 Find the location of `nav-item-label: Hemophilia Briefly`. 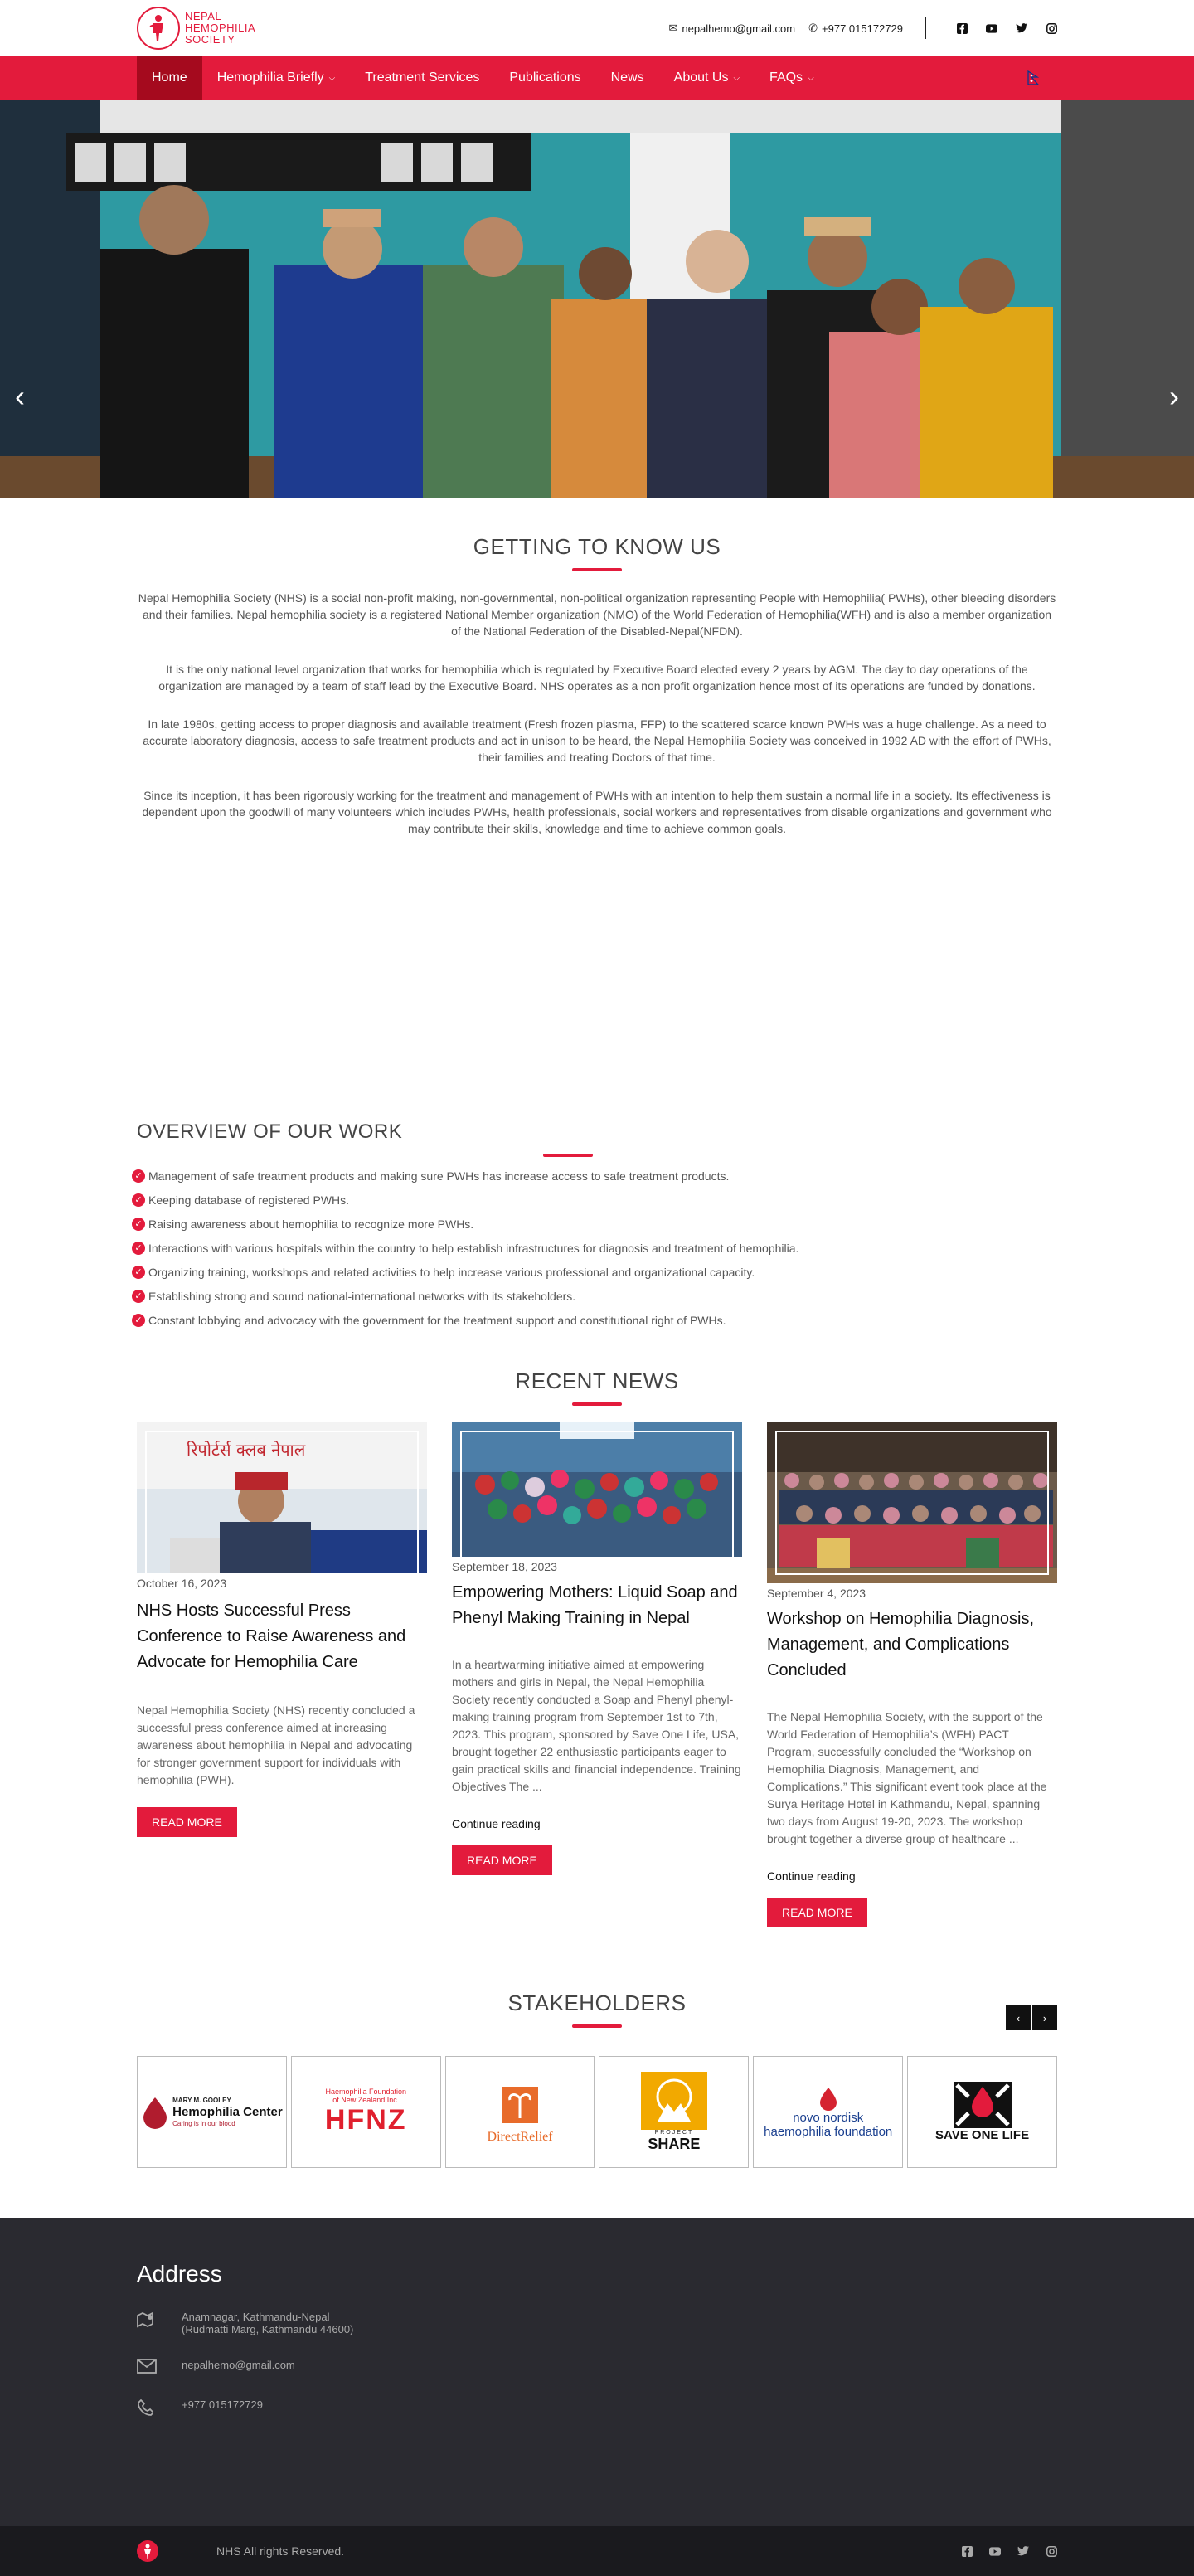

nav-item-label: Hemophilia Briefly is located at coordinates (270, 78).